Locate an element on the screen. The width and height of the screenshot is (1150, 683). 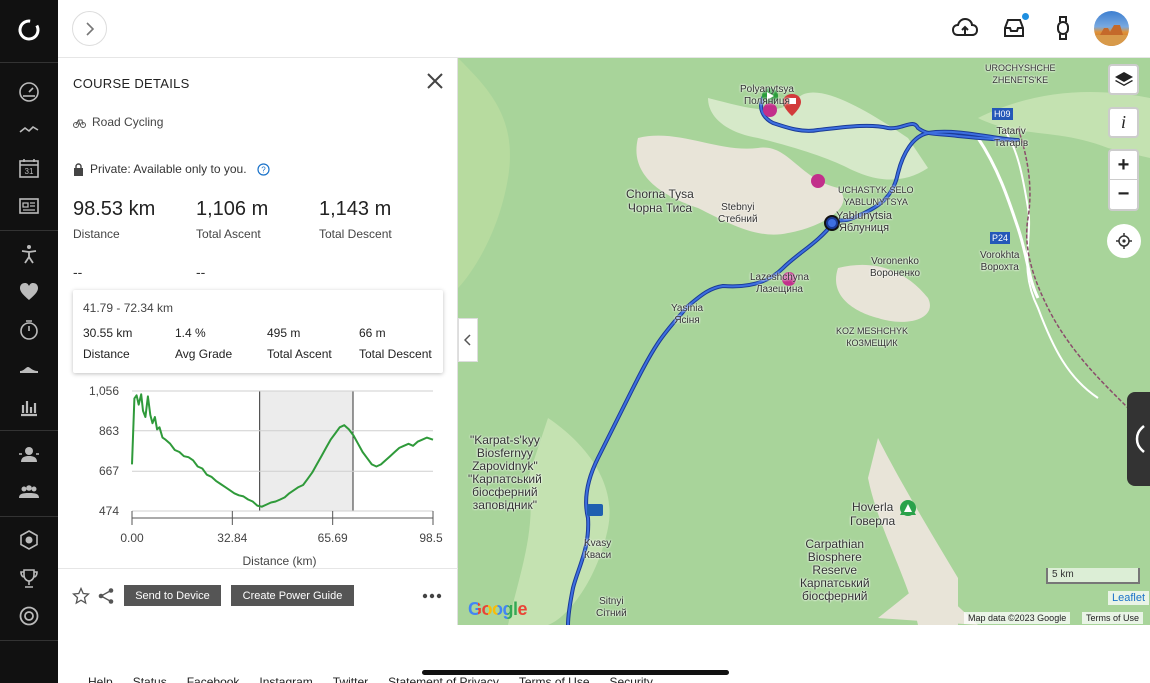
stat-value: 1,106 m is located at coordinates (232, 209).